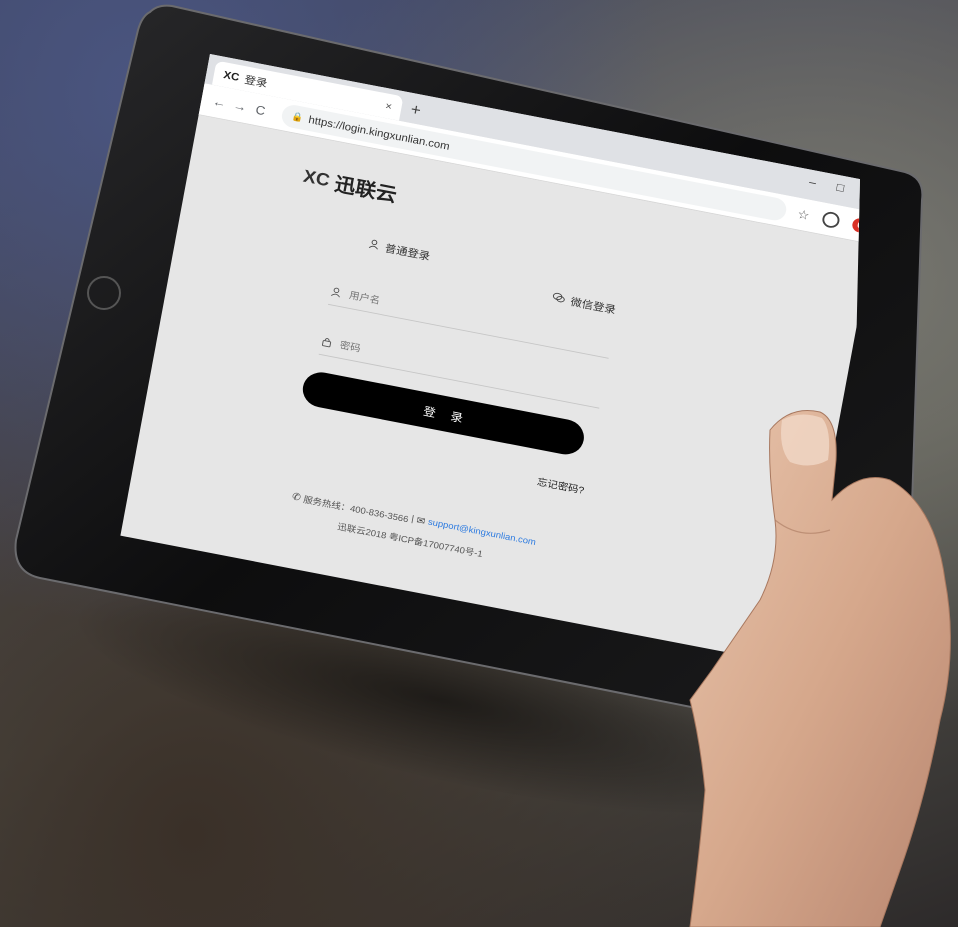 The width and height of the screenshot is (958, 927). What do you see at coordinates (336, 292) in the screenshot?
I see `user-icon` at bounding box center [336, 292].